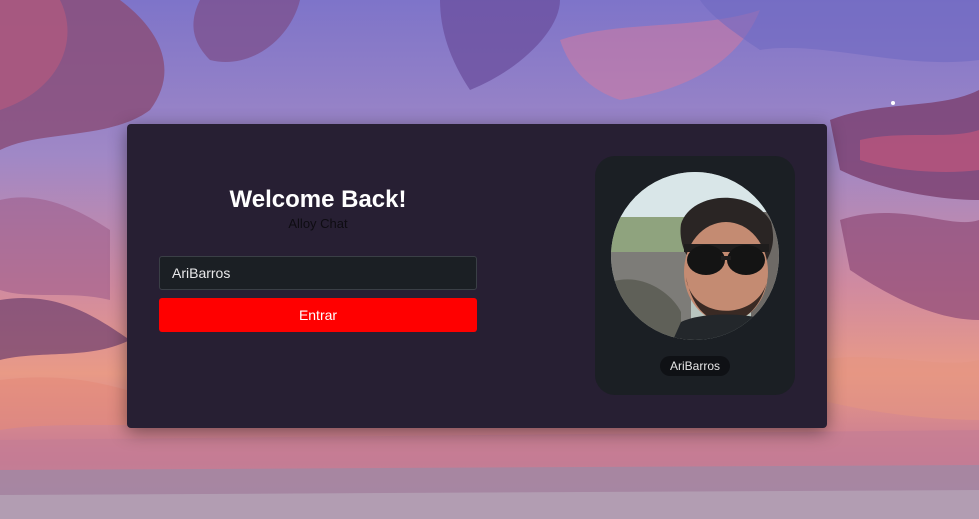 The height and width of the screenshot is (519, 979). I want to click on profile-name-badge: AriBarros, so click(695, 366).